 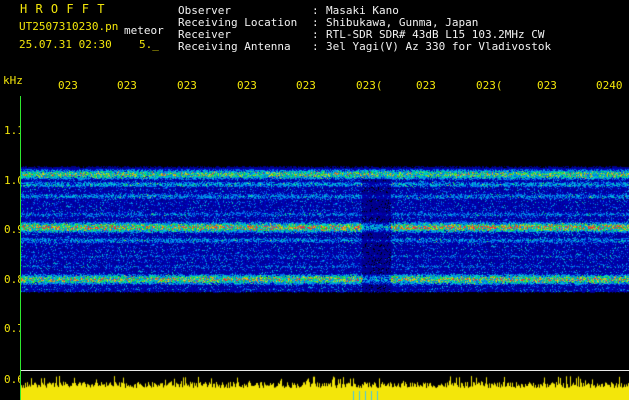 I want to click on antenna-value: 3el Yagi(V) Az 330 for Vladivostok, so click(x=439, y=46).